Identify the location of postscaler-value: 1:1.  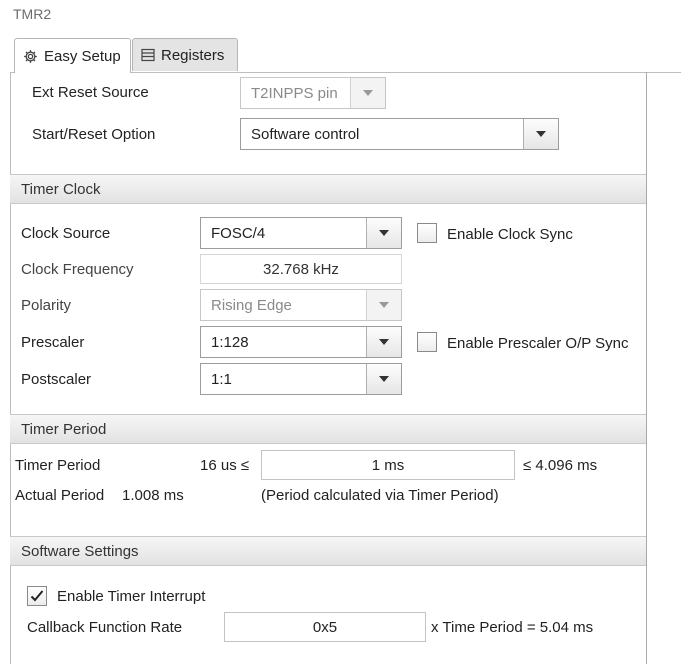
(221, 379).